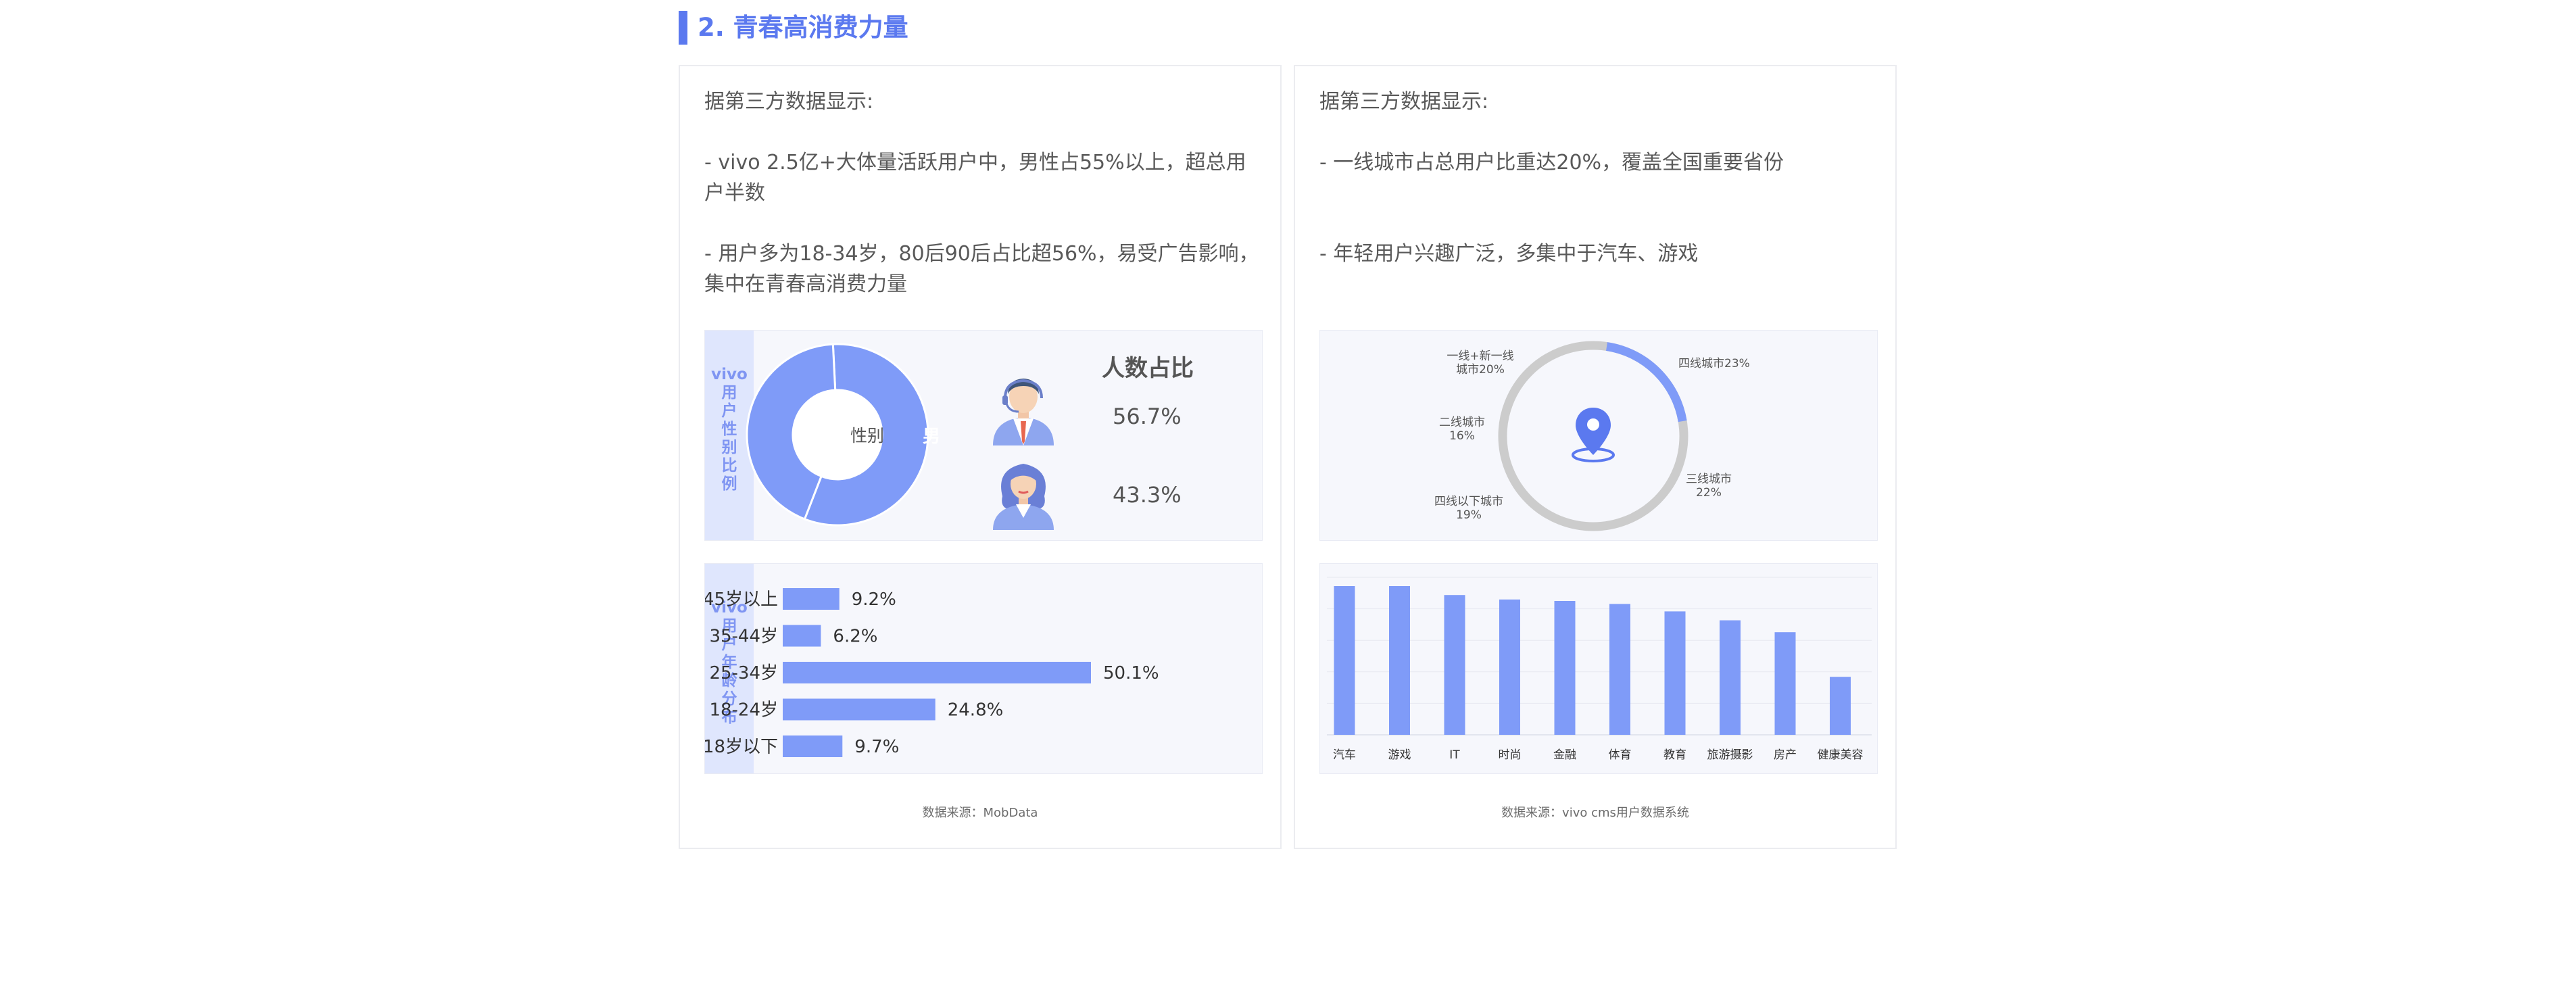  What do you see at coordinates (1646, 383) in the screenshot?
I see `city-ring-tier1-segment` at bounding box center [1646, 383].